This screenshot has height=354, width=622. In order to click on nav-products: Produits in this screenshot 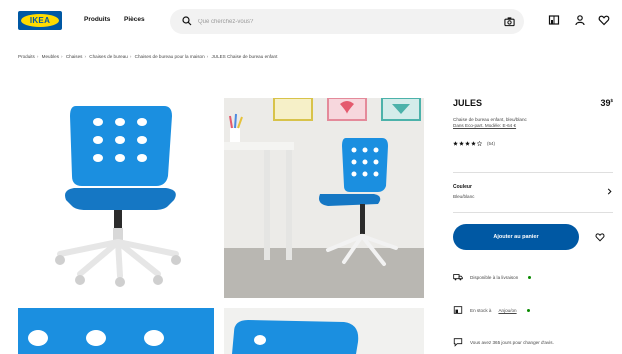, I will do `click(97, 19)`.